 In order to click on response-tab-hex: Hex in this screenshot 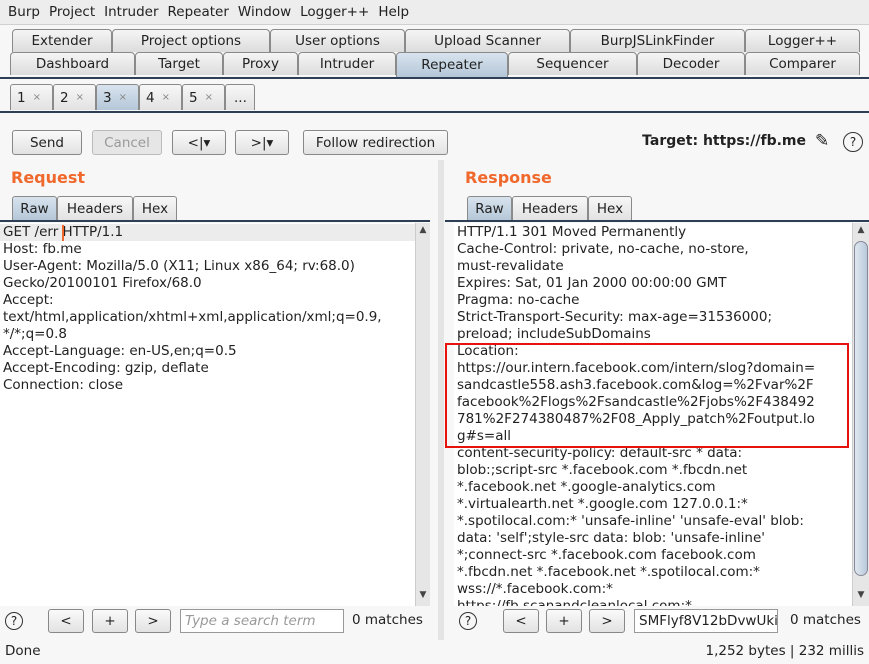, I will do `click(610, 208)`.